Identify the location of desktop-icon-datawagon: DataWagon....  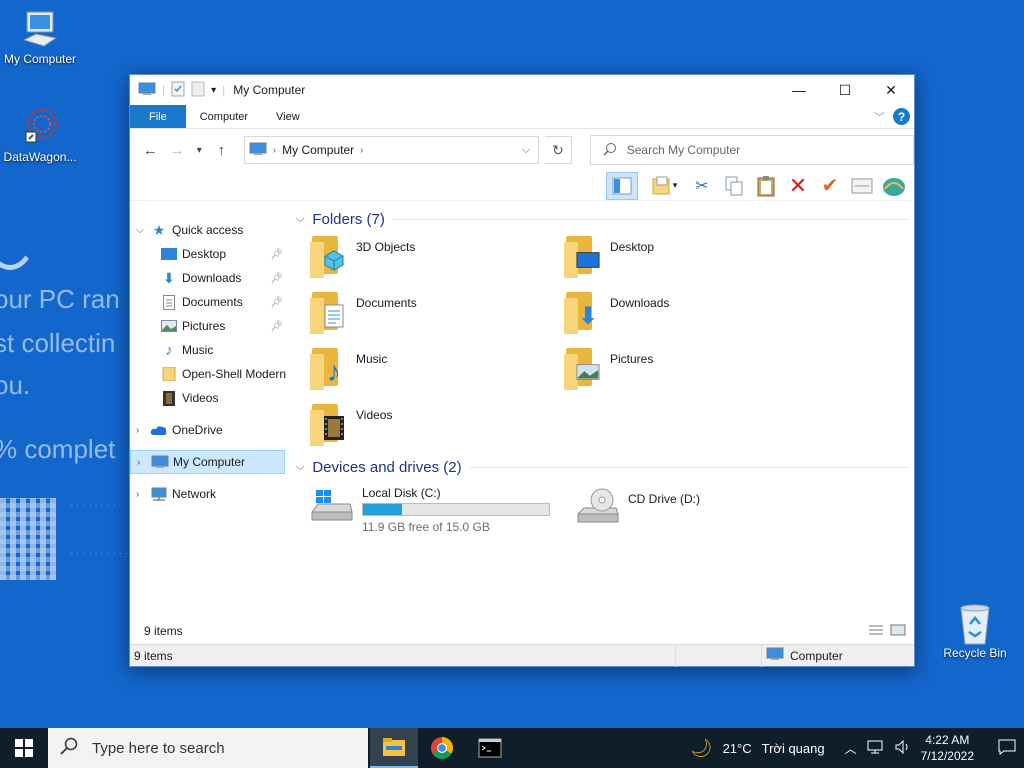
(40, 135).